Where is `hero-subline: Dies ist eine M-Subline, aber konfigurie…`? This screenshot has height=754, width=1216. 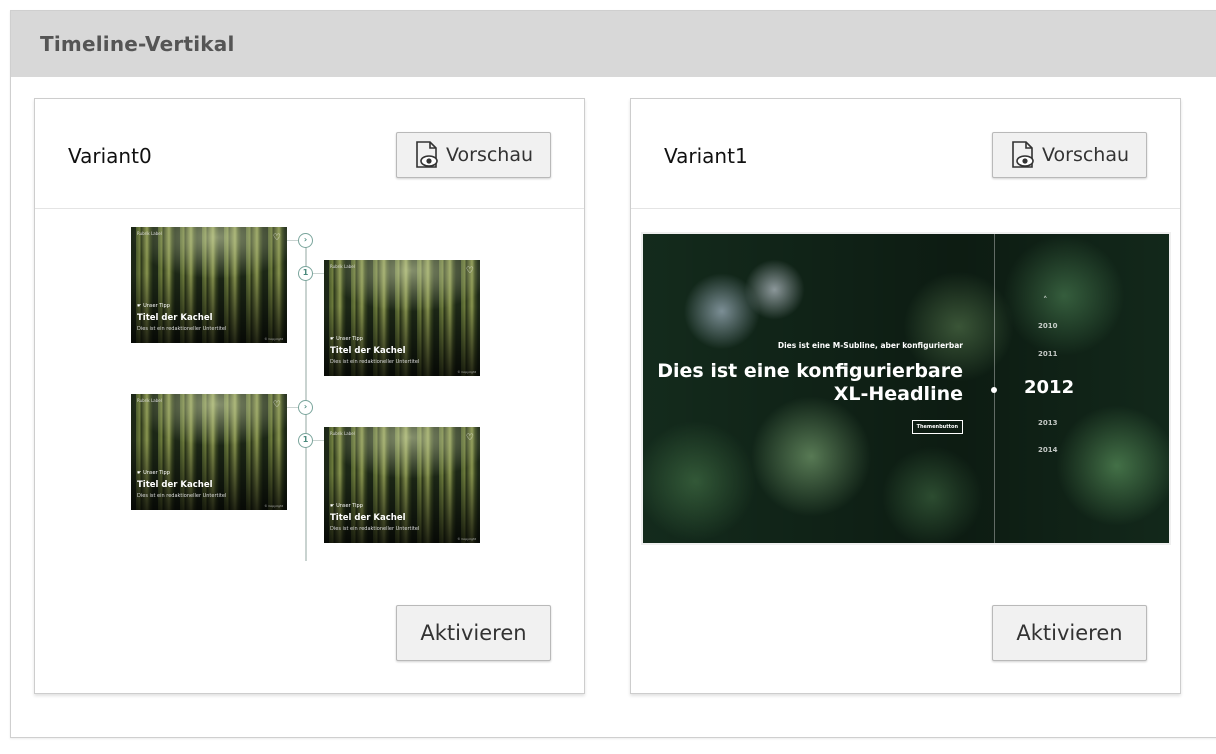
hero-subline: Dies ist eine M-Subline, aber konfigurie… is located at coordinates (870, 345).